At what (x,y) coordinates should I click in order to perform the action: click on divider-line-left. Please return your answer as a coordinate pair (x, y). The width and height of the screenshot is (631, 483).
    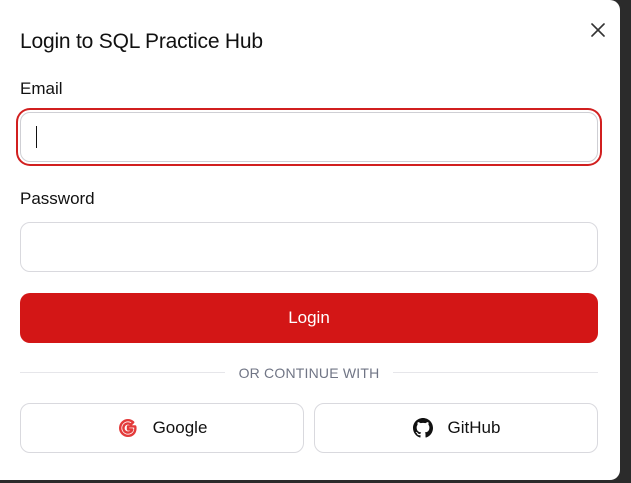
    Looking at the image, I should click on (122, 372).